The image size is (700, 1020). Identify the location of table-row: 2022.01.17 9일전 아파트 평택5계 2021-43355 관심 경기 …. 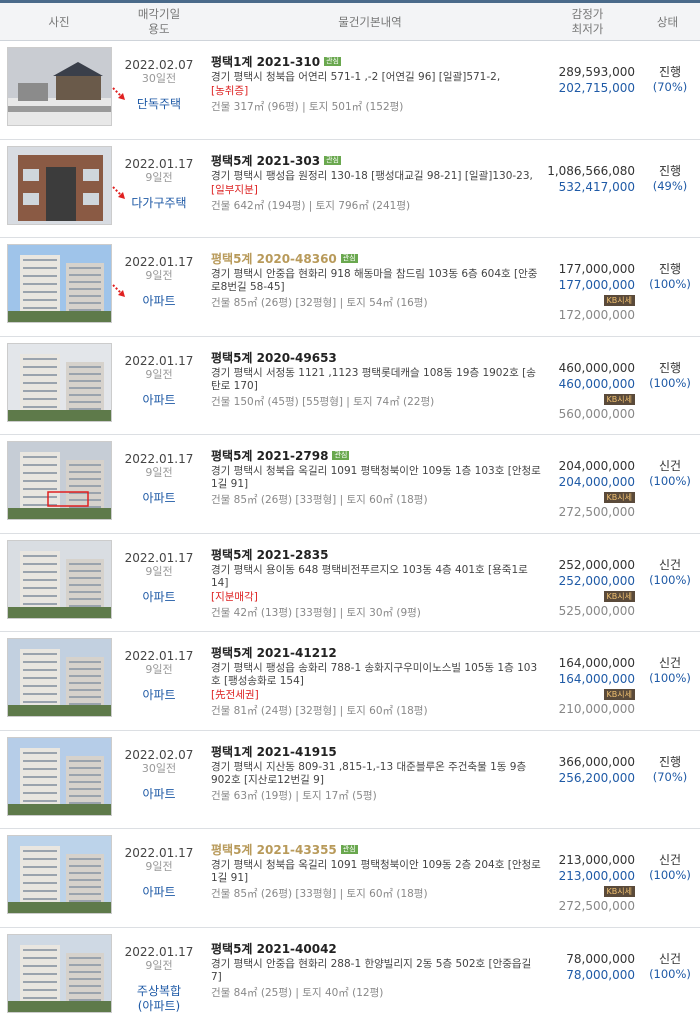
(350, 878).